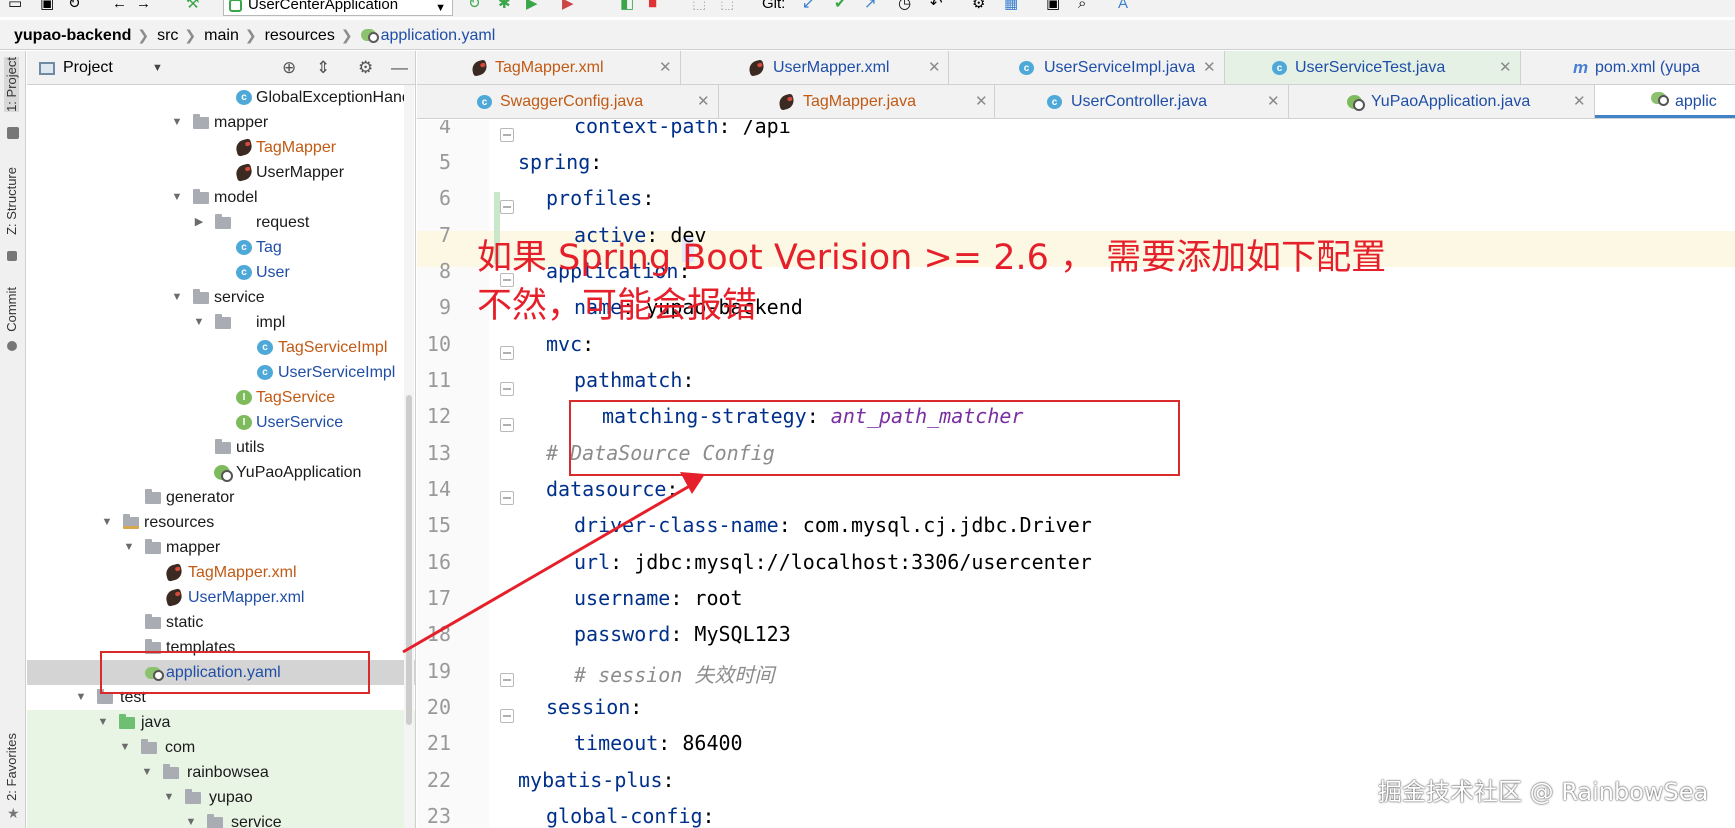 The height and width of the screenshot is (828, 1735). I want to click on debug-icon: ✱, so click(504, 6).